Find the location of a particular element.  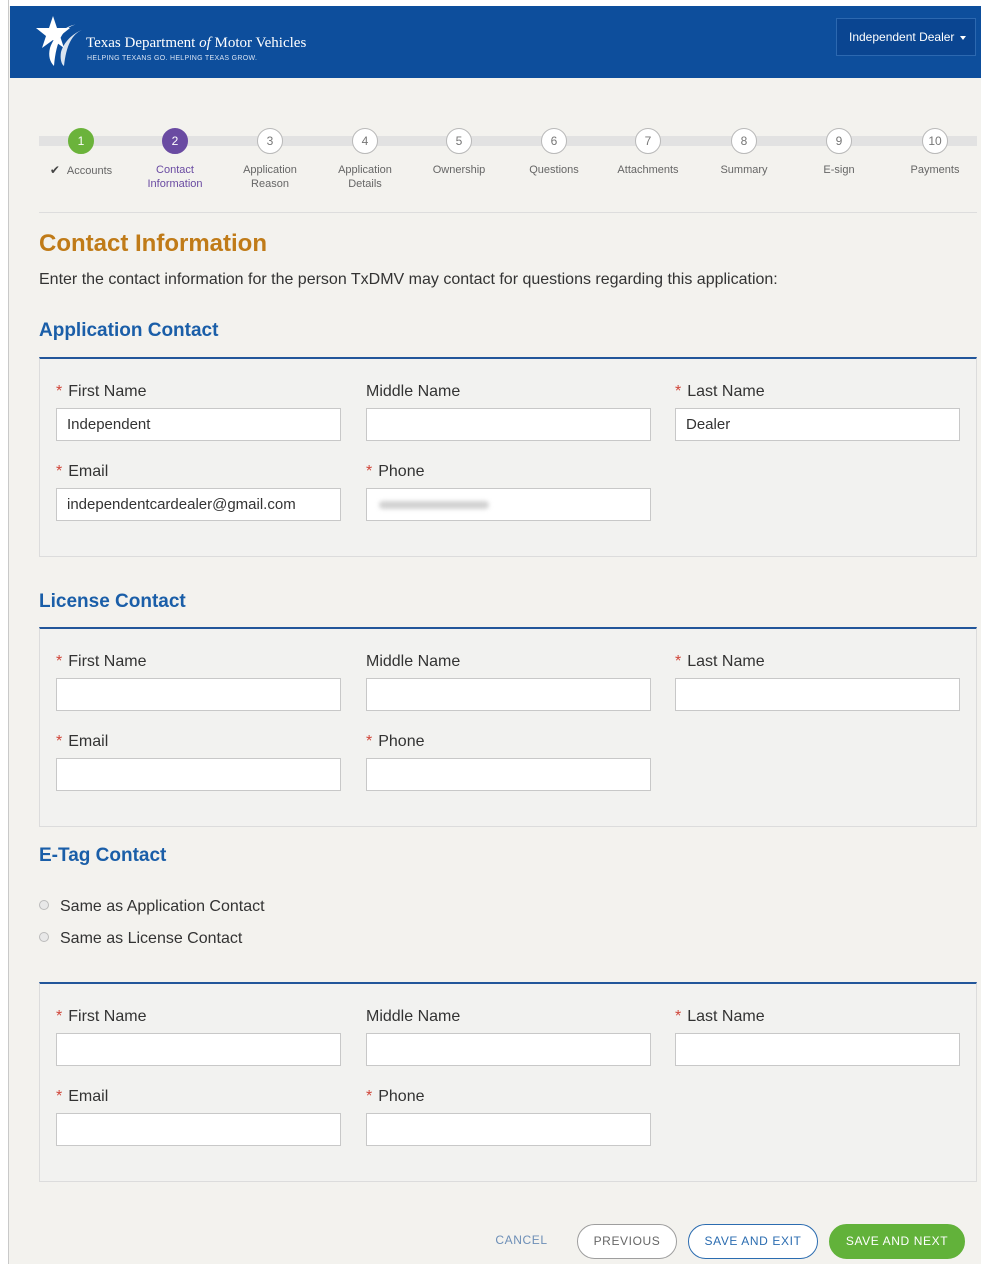

step-number: 8 is located at coordinates (744, 141).